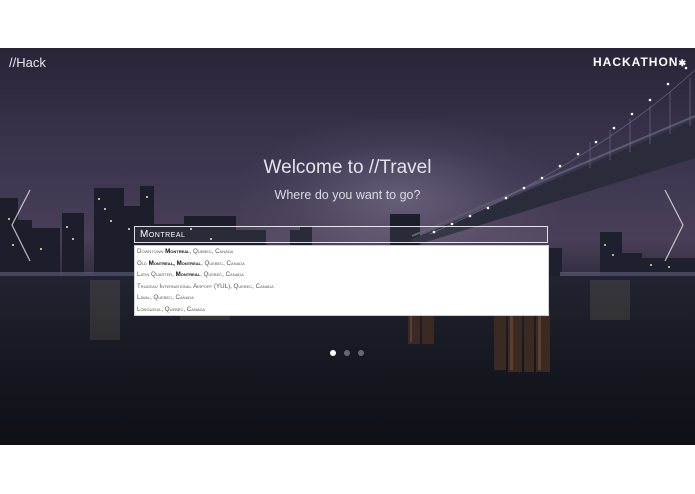 This screenshot has height=494, width=695. Describe the element at coordinates (143, 263) in the screenshot. I see `suggestion-text: Old` at that location.